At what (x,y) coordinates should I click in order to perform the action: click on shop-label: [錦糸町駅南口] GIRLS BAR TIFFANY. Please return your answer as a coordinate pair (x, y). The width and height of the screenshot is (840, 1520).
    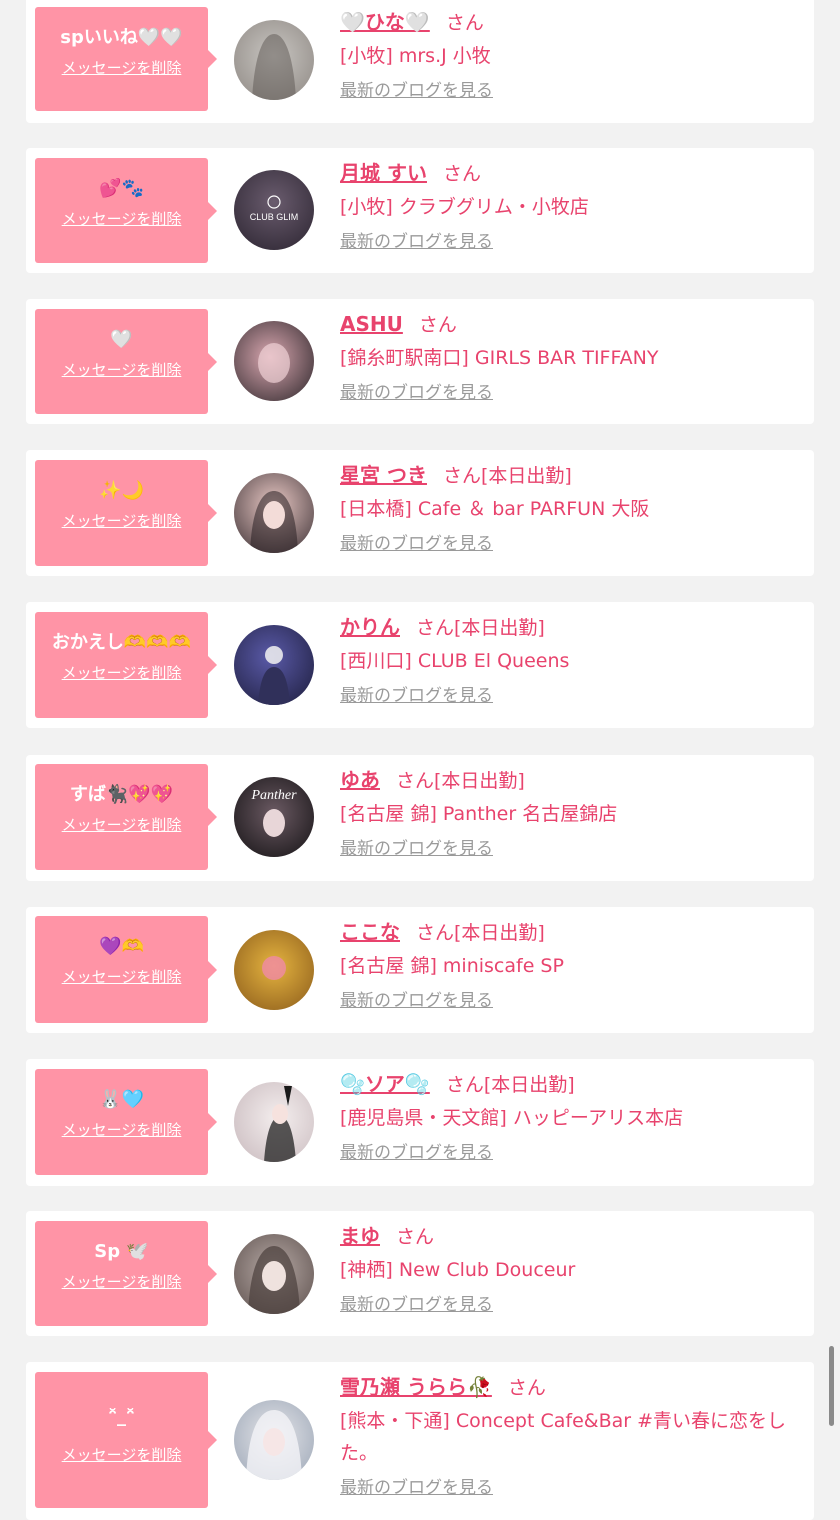
    Looking at the image, I should click on (499, 358).